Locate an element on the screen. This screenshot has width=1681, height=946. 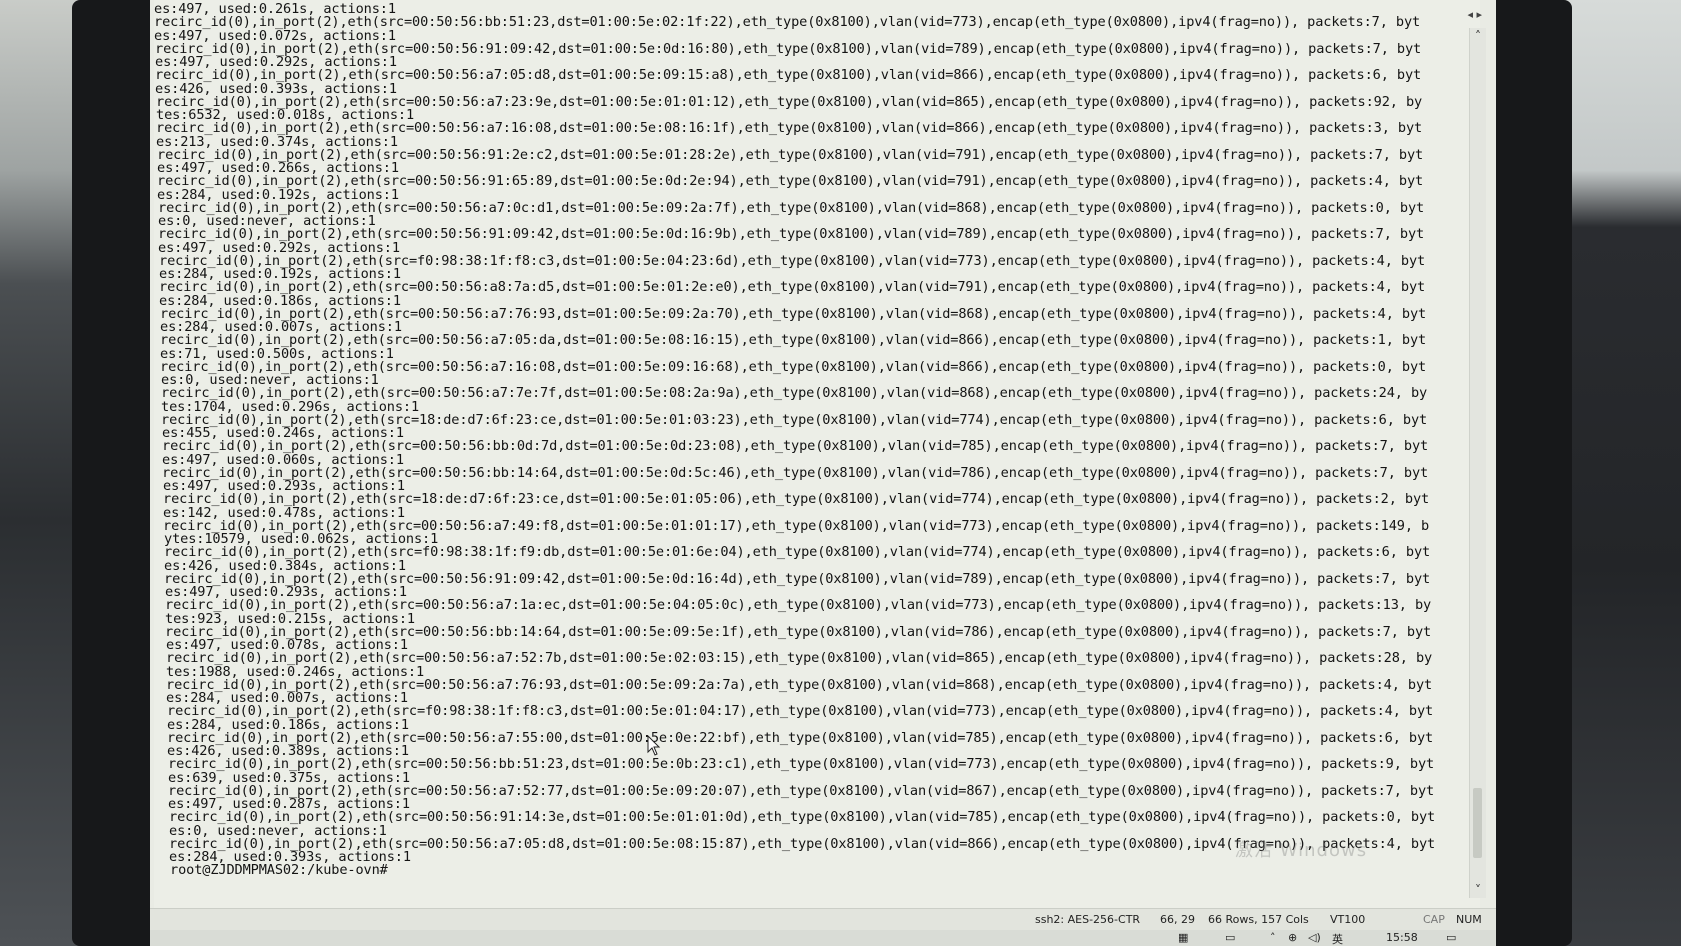
notification-icon: ▭ is located at coordinates (1451, 937).